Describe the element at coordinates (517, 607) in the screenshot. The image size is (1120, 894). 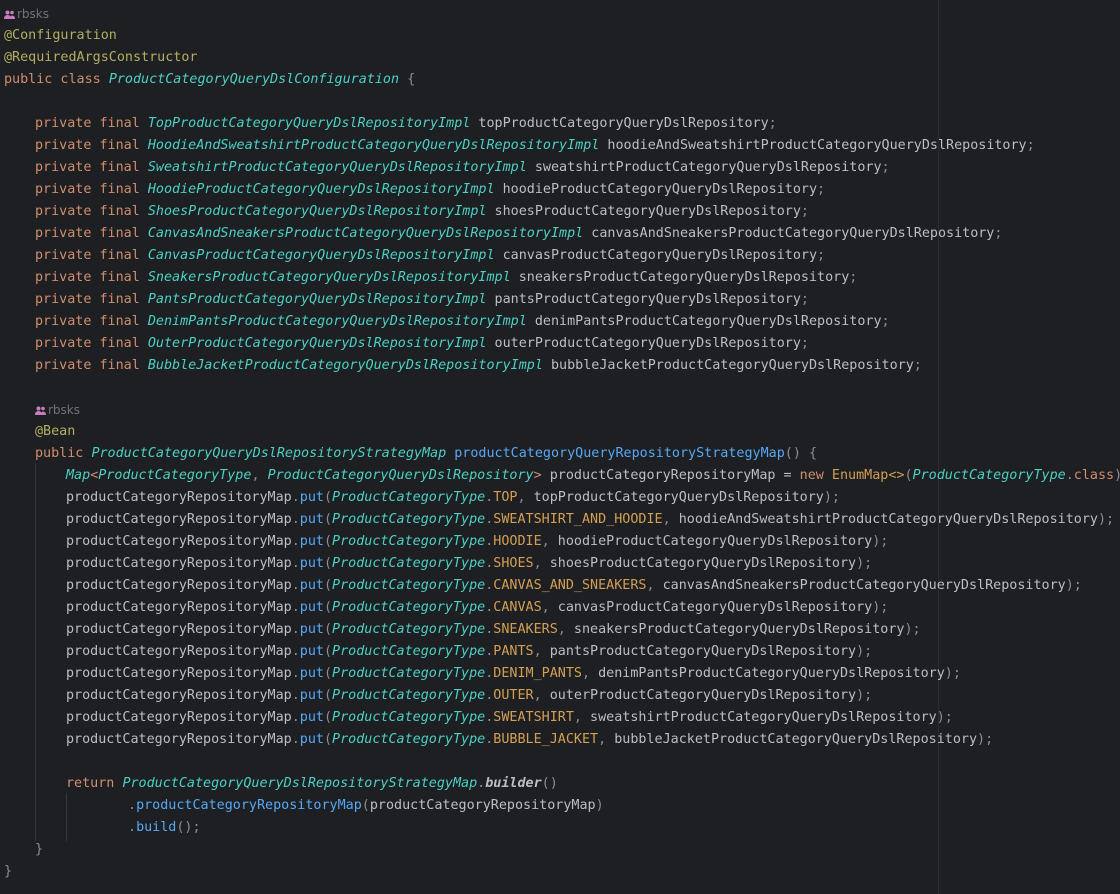
I see `enum-constant: CANVAS` at that location.